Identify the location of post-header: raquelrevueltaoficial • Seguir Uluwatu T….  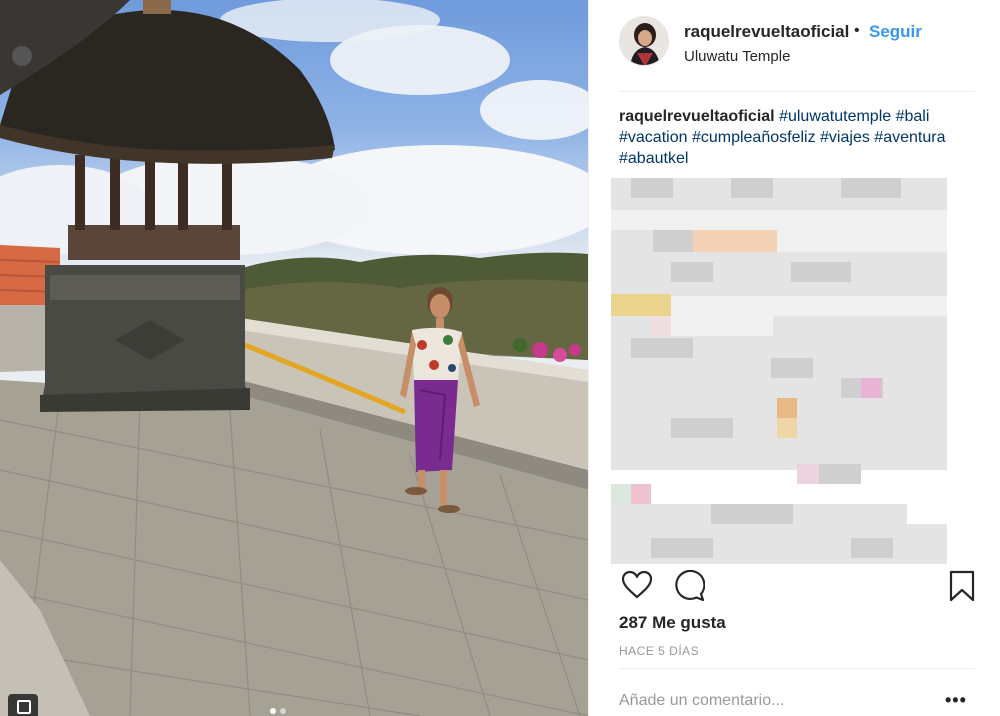
(794, 45).